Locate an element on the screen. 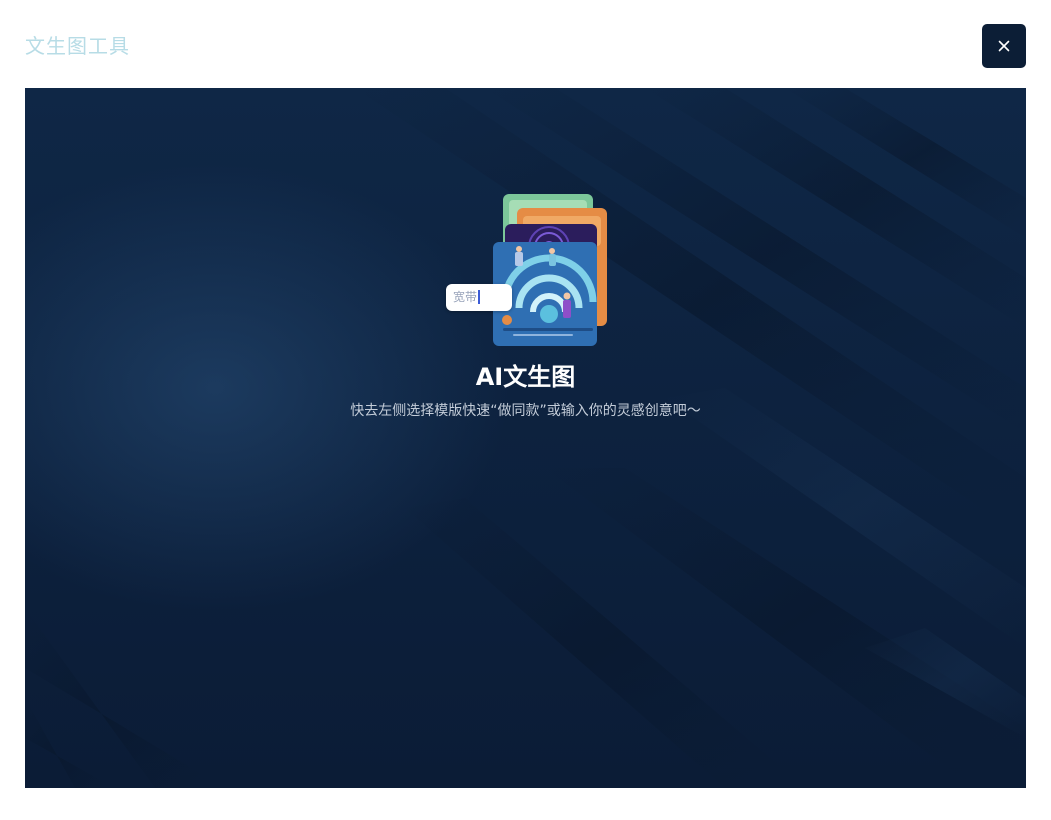  text-caret is located at coordinates (479, 297).